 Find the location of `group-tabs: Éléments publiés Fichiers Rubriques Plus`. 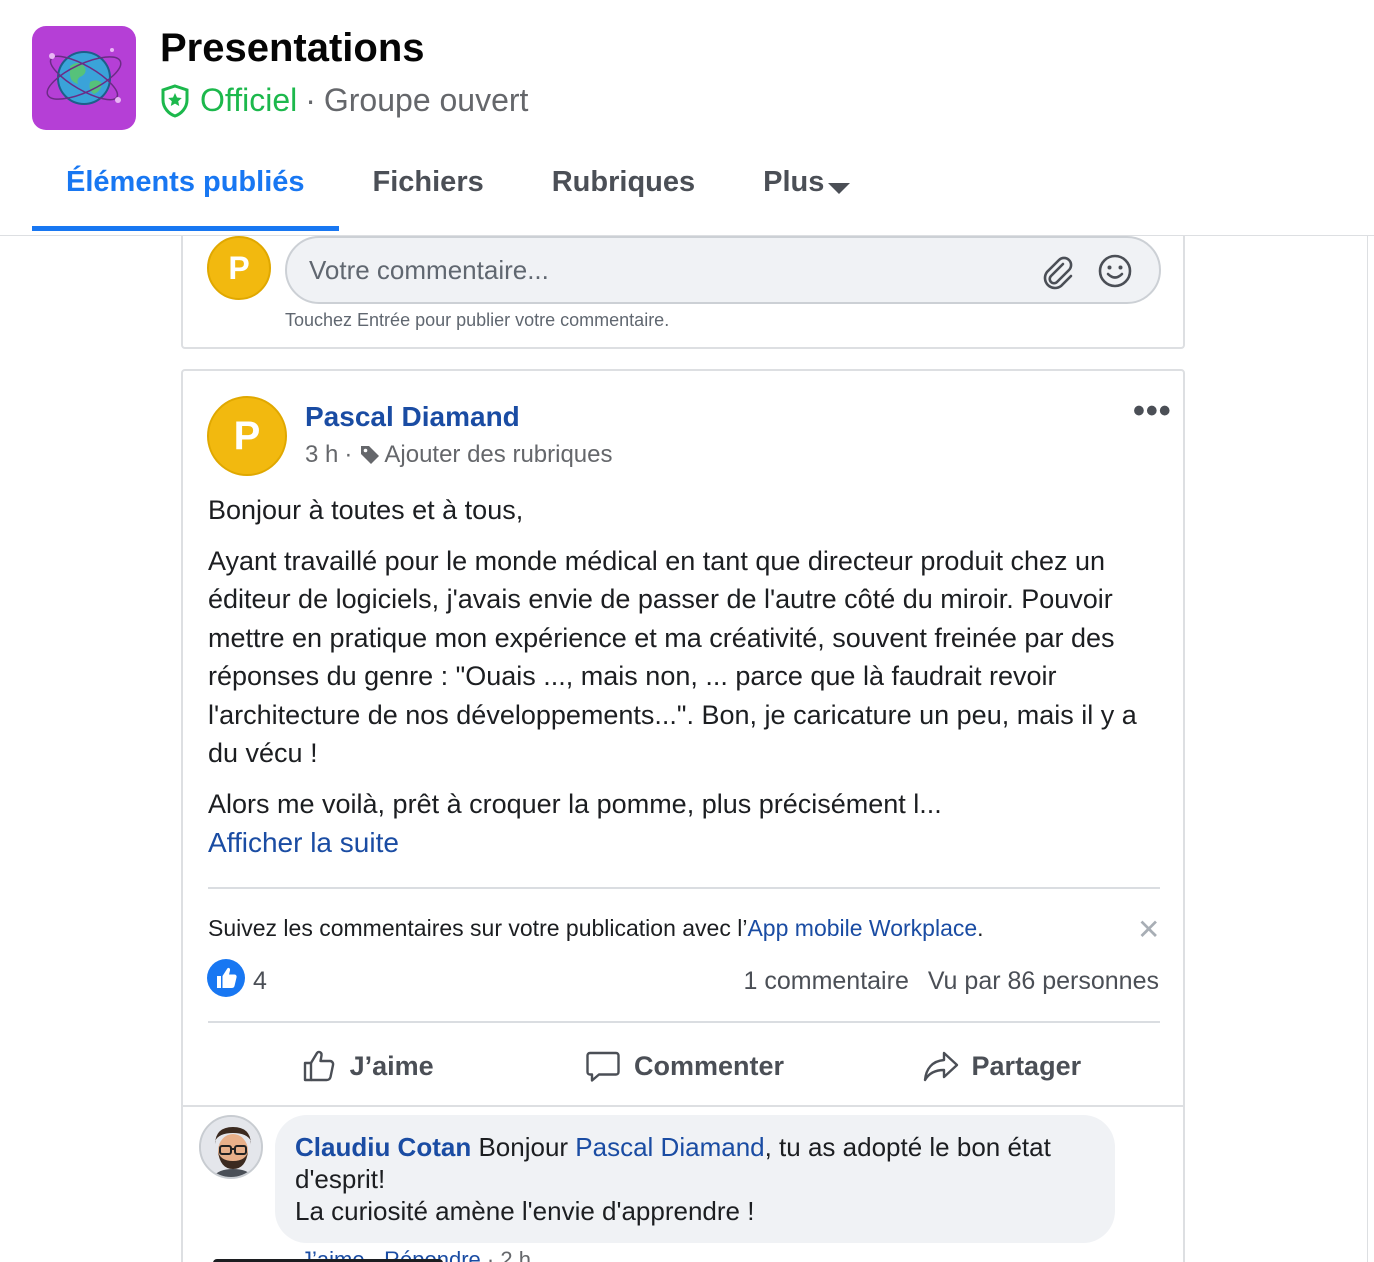

group-tabs: Éléments publiés Fichiers Rubriques Plus is located at coordinates (458, 195).